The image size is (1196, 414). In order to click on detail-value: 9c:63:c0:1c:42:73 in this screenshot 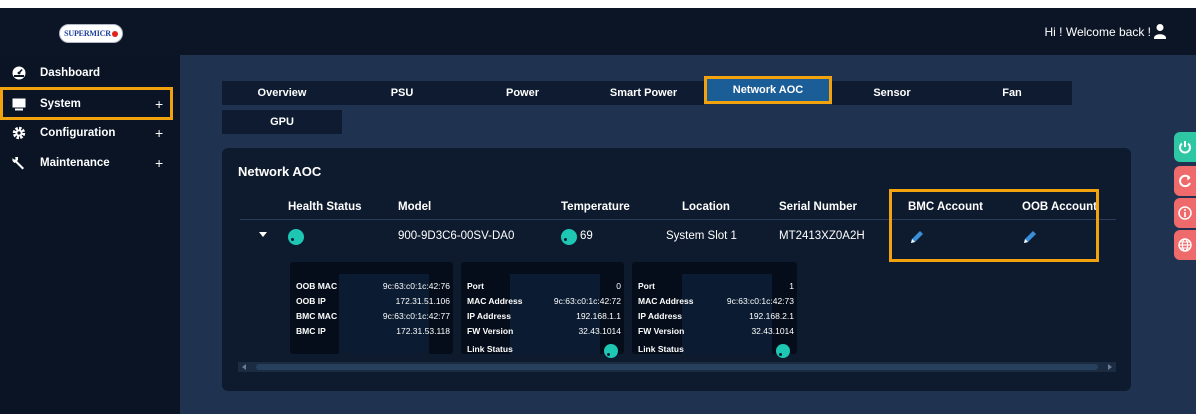, I will do `click(760, 301)`.